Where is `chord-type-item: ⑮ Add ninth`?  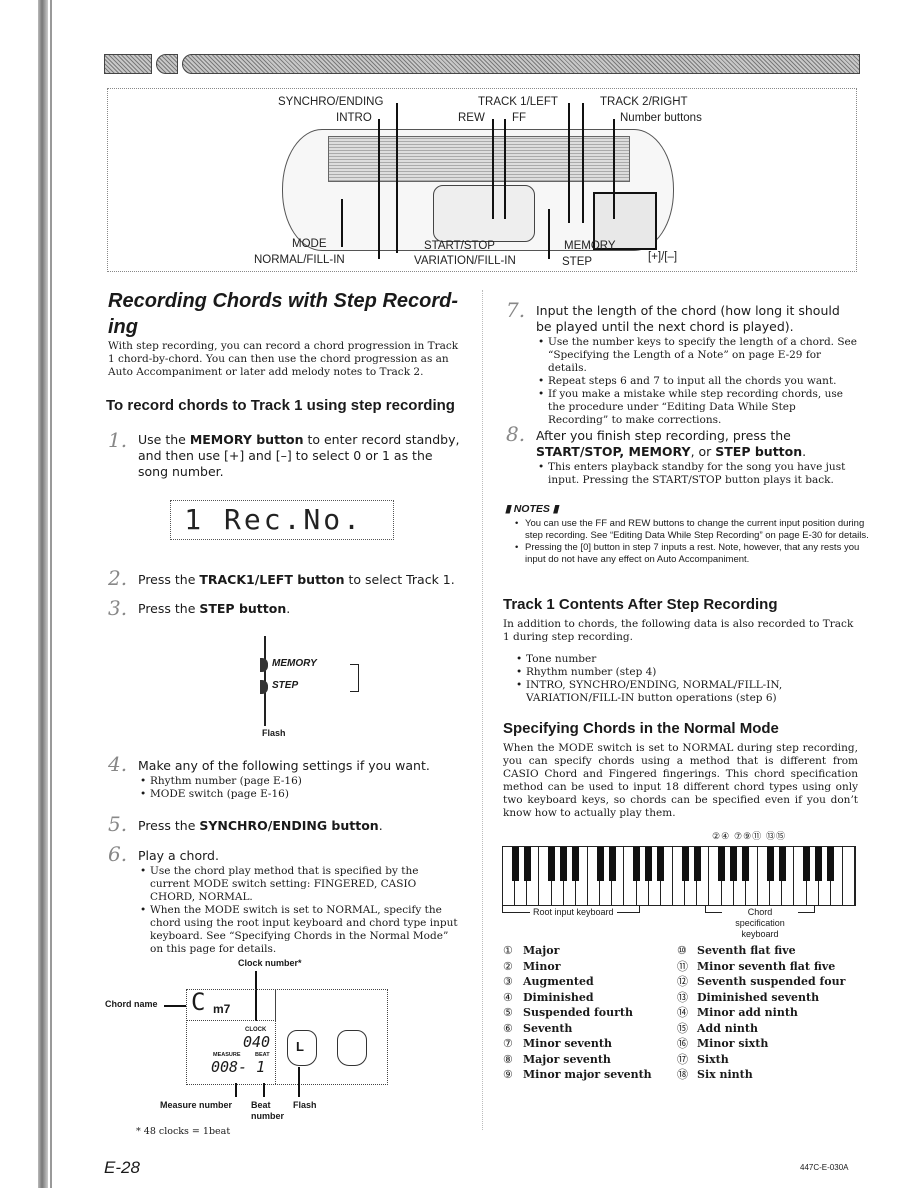 chord-type-item: ⑮ Add ninth is located at coordinates (769, 1029).